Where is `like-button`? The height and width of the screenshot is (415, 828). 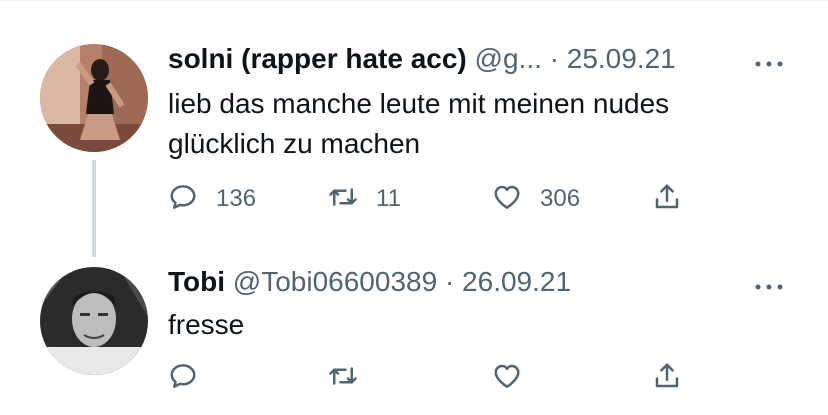
like-button is located at coordinates (507, 378).